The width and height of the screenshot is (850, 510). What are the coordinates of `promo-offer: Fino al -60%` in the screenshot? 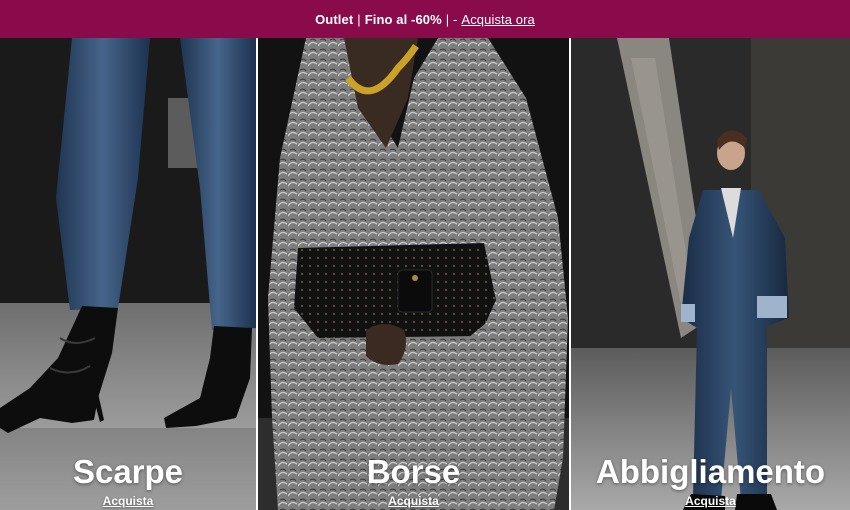 It's located at (403, 19).